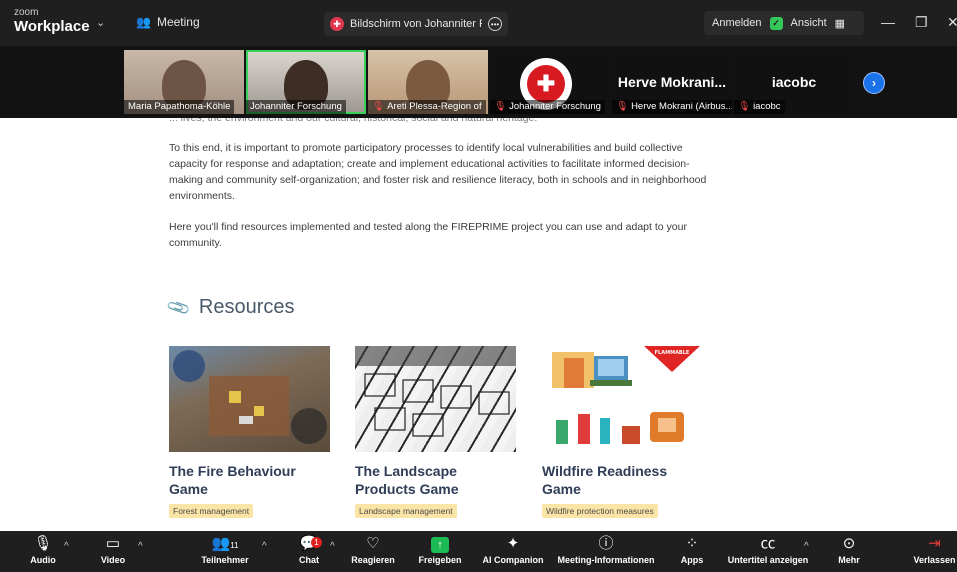  I want to click on sign-in-button: Anmelden, so click(737, 23).